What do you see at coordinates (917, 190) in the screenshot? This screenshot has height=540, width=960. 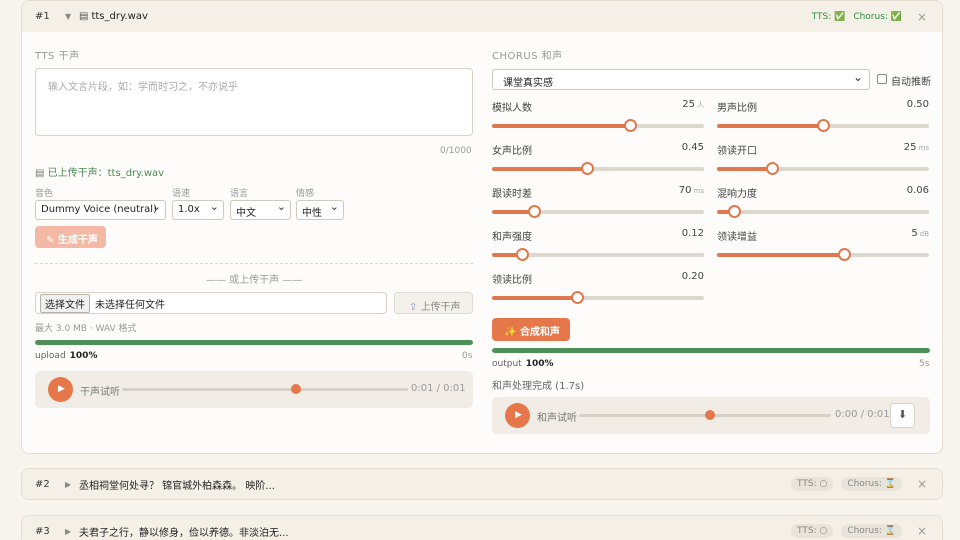 I see `slider-value: 0.06` at bounding box center [917, 190].